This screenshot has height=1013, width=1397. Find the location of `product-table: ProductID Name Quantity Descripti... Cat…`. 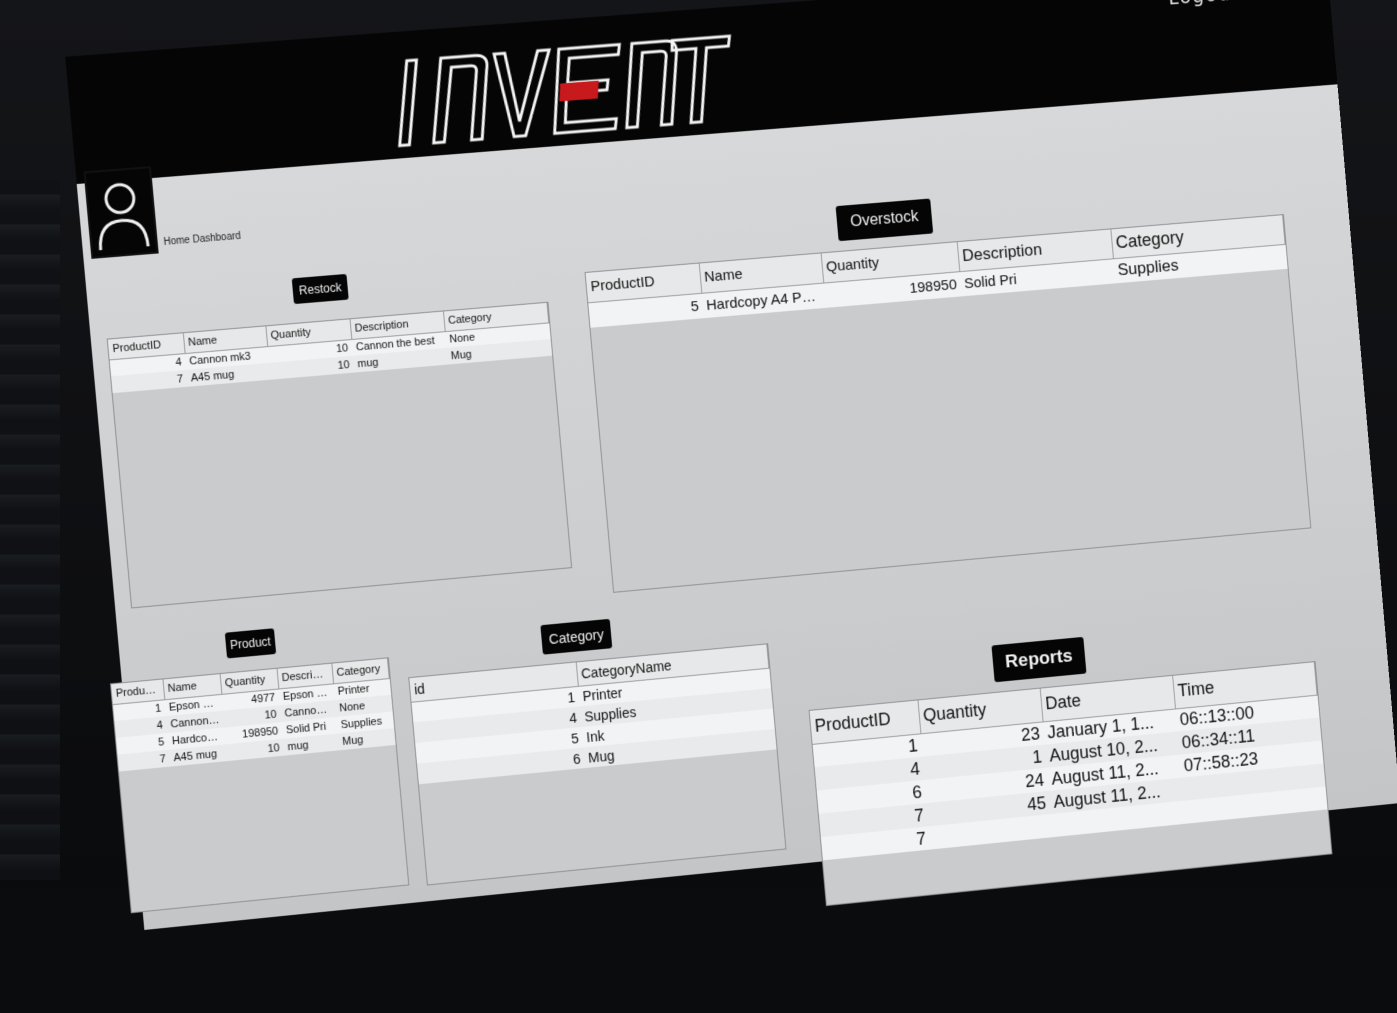

product-table: ProductID Name Quantity Descripti... Cat… is located at coordinates (260, 785).